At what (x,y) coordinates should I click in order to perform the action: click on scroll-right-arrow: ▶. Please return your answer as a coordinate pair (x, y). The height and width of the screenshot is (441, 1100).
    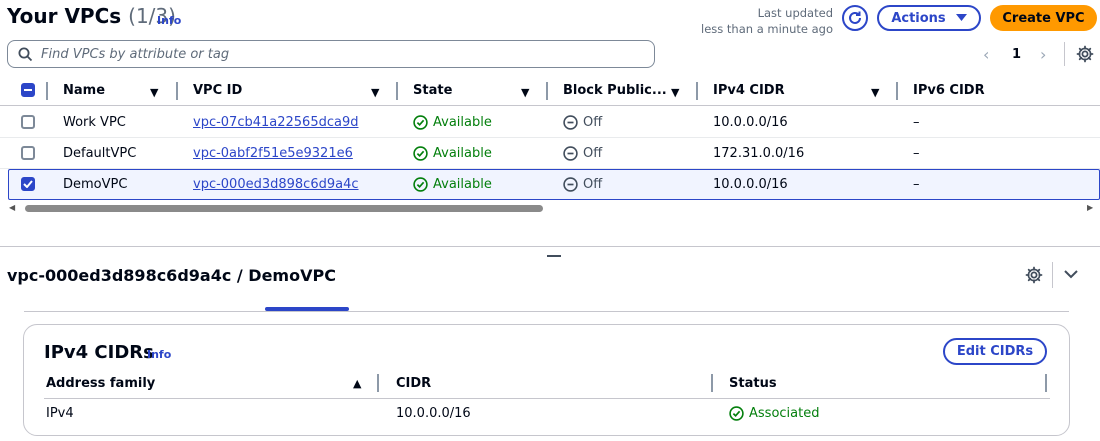
    Looking at the image, I should click on (1090, 207).